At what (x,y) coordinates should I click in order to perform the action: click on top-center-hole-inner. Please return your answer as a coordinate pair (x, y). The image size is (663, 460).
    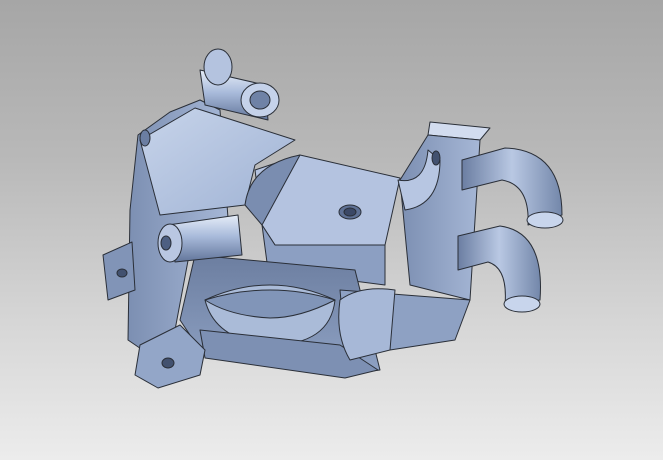
    Looking at the image, I should click on (350, 212).